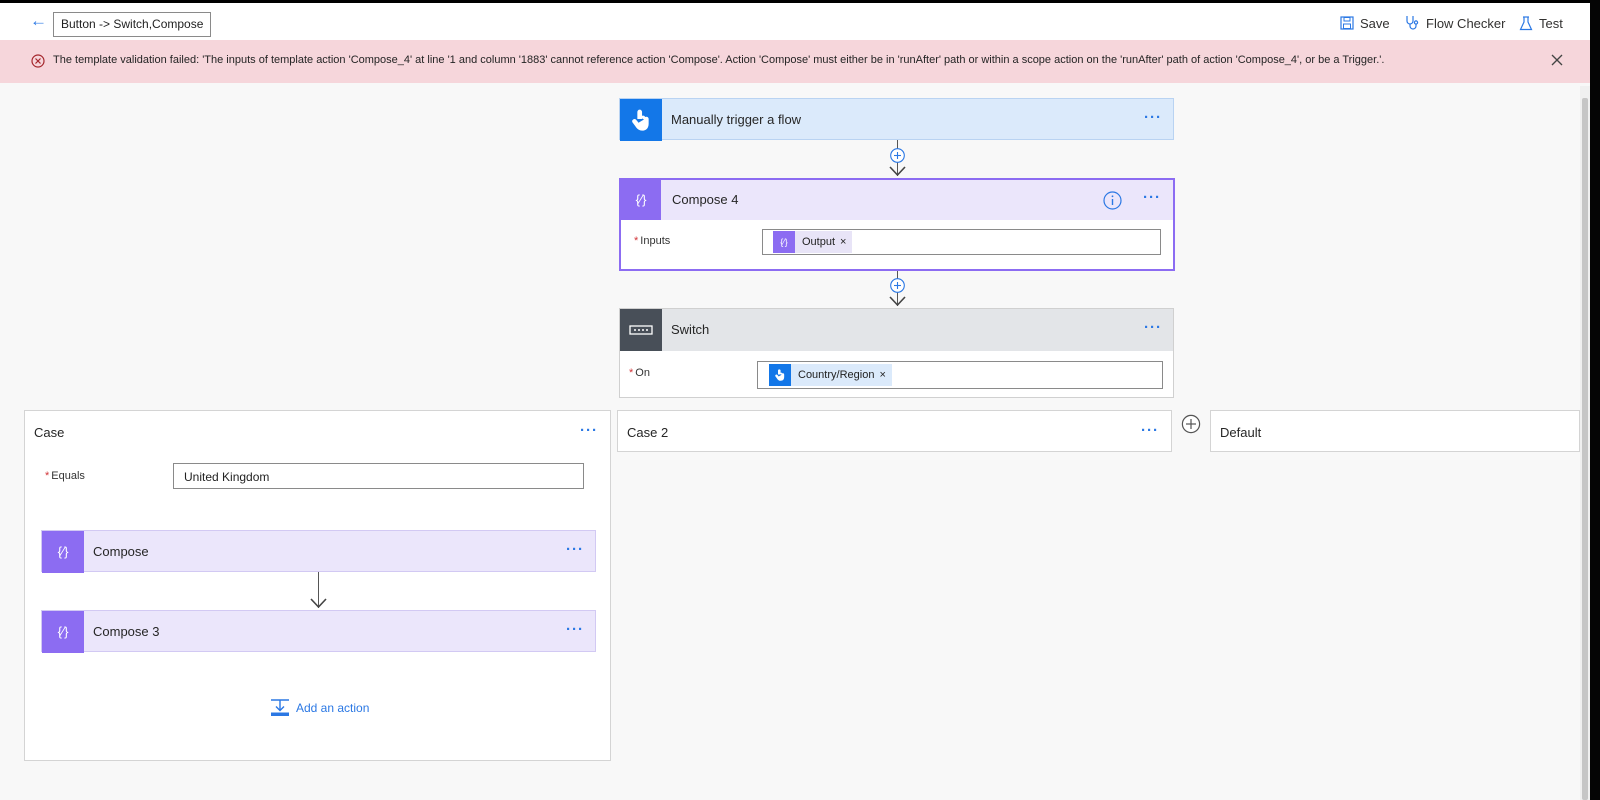  Describe the element at coordinates (690, 329) in the screenshot. I see `switch-title: Switch` at that location.